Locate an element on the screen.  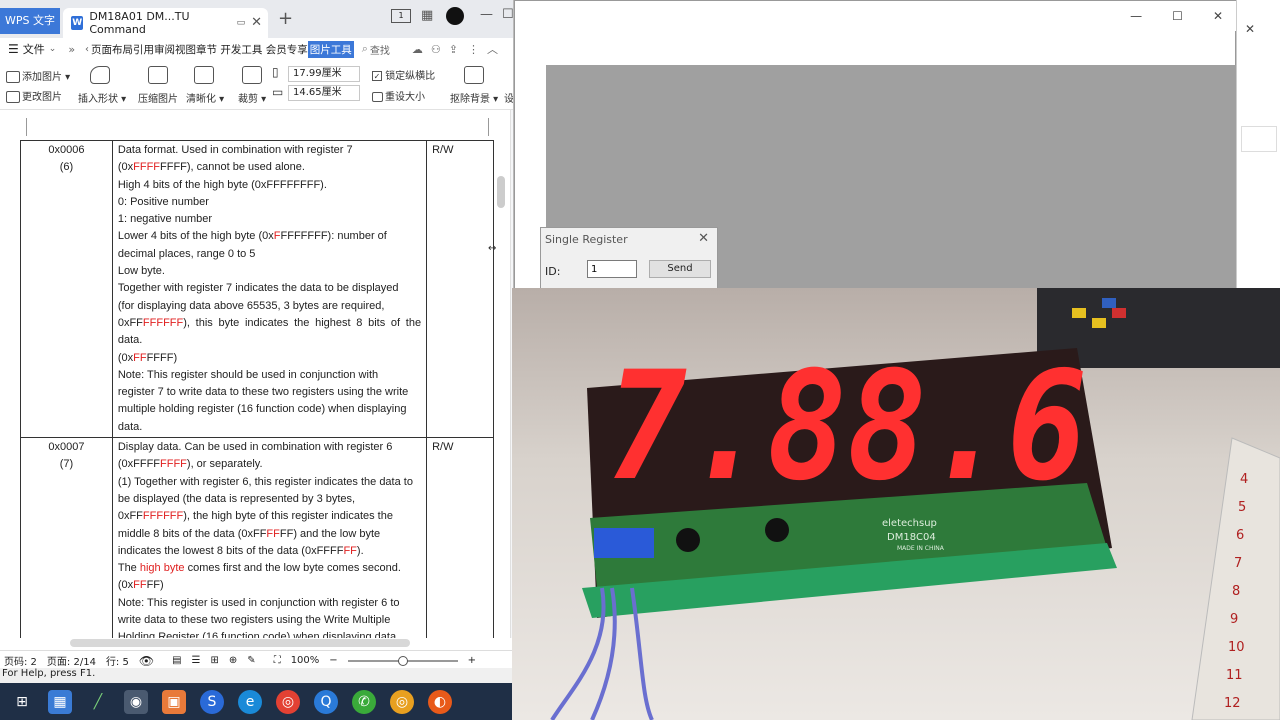
description-line: (0xFFFFFFFF), or separately. is located at coordinates (269, 464).